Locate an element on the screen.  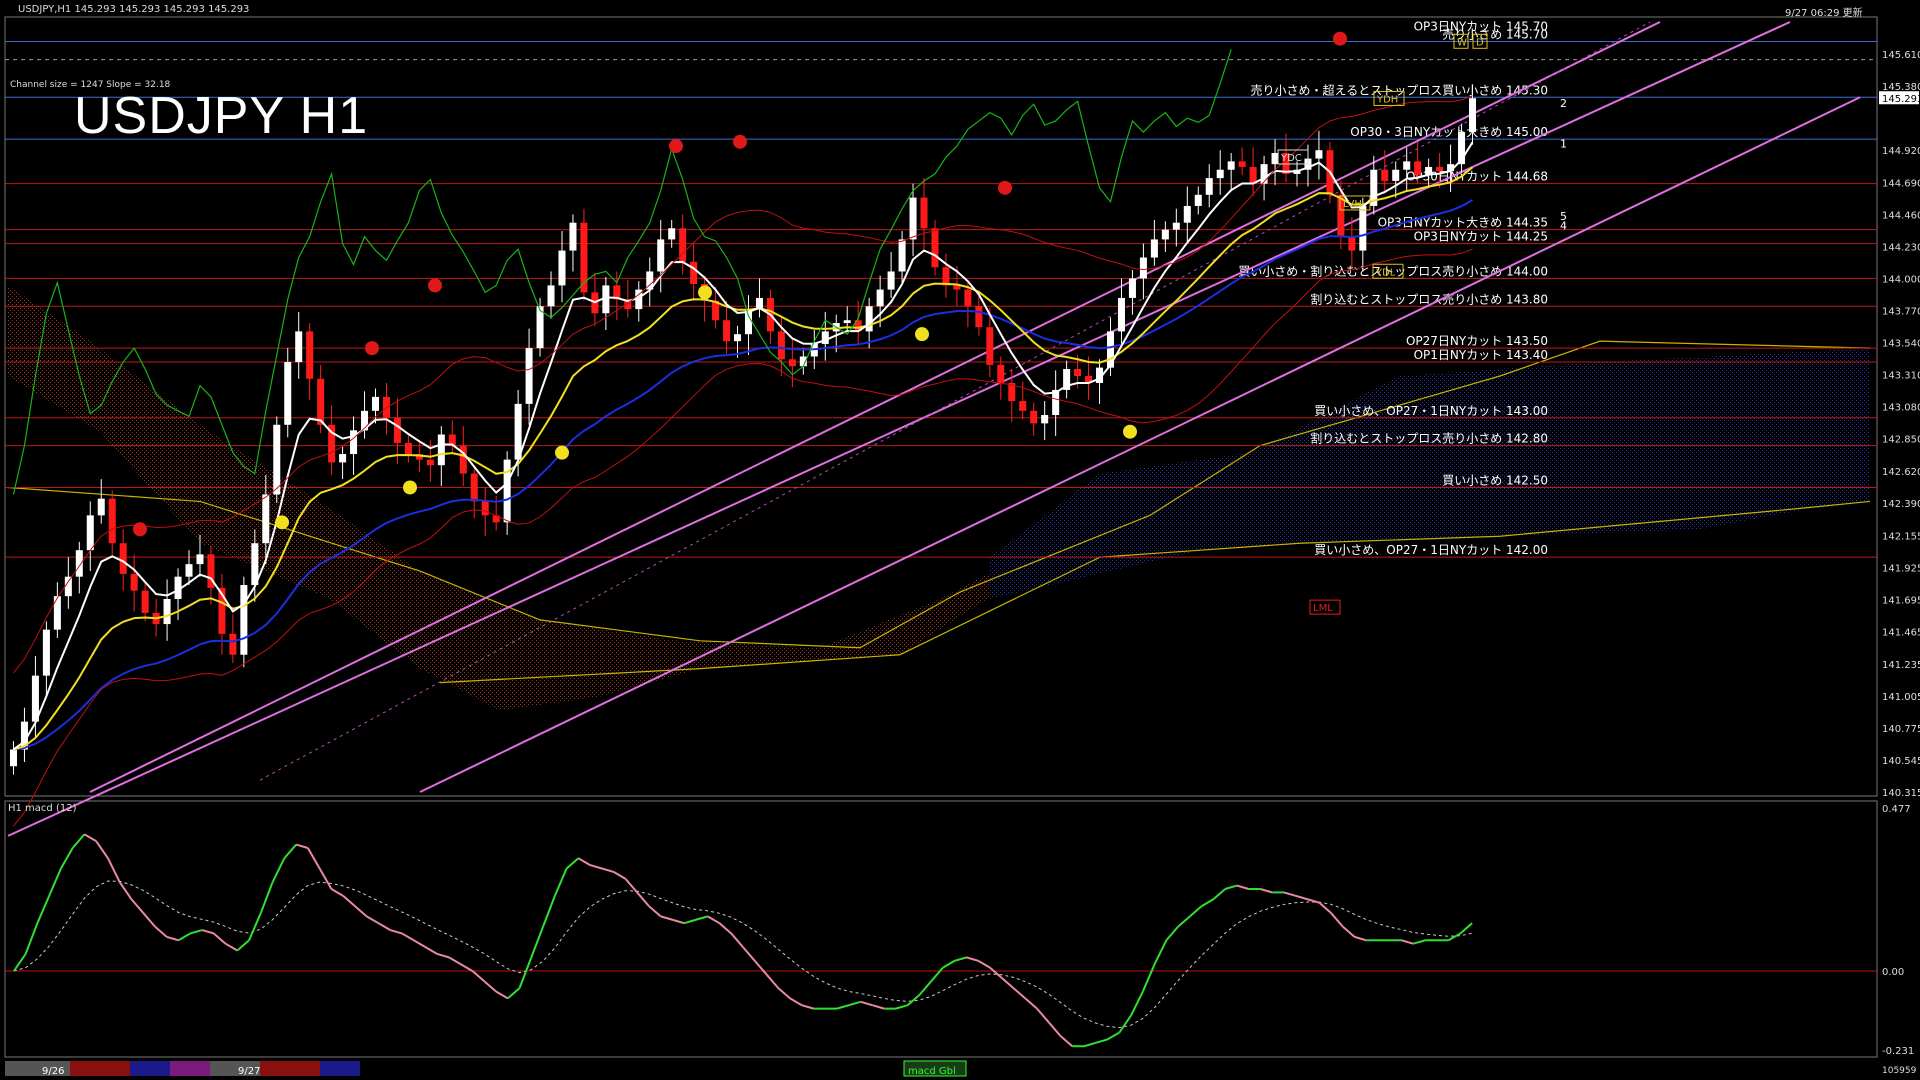
price-tick: 144.460 is located at coordinates (1901, 215).